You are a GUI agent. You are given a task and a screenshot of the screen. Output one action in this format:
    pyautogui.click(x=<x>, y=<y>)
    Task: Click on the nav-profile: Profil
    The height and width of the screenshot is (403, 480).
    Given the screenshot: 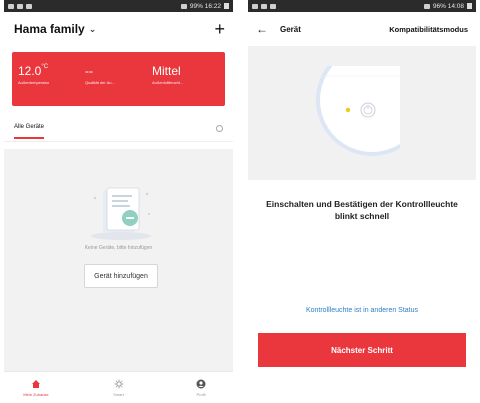 What is the action you would take?
    pyautogui.click(x=201, y=387)
    